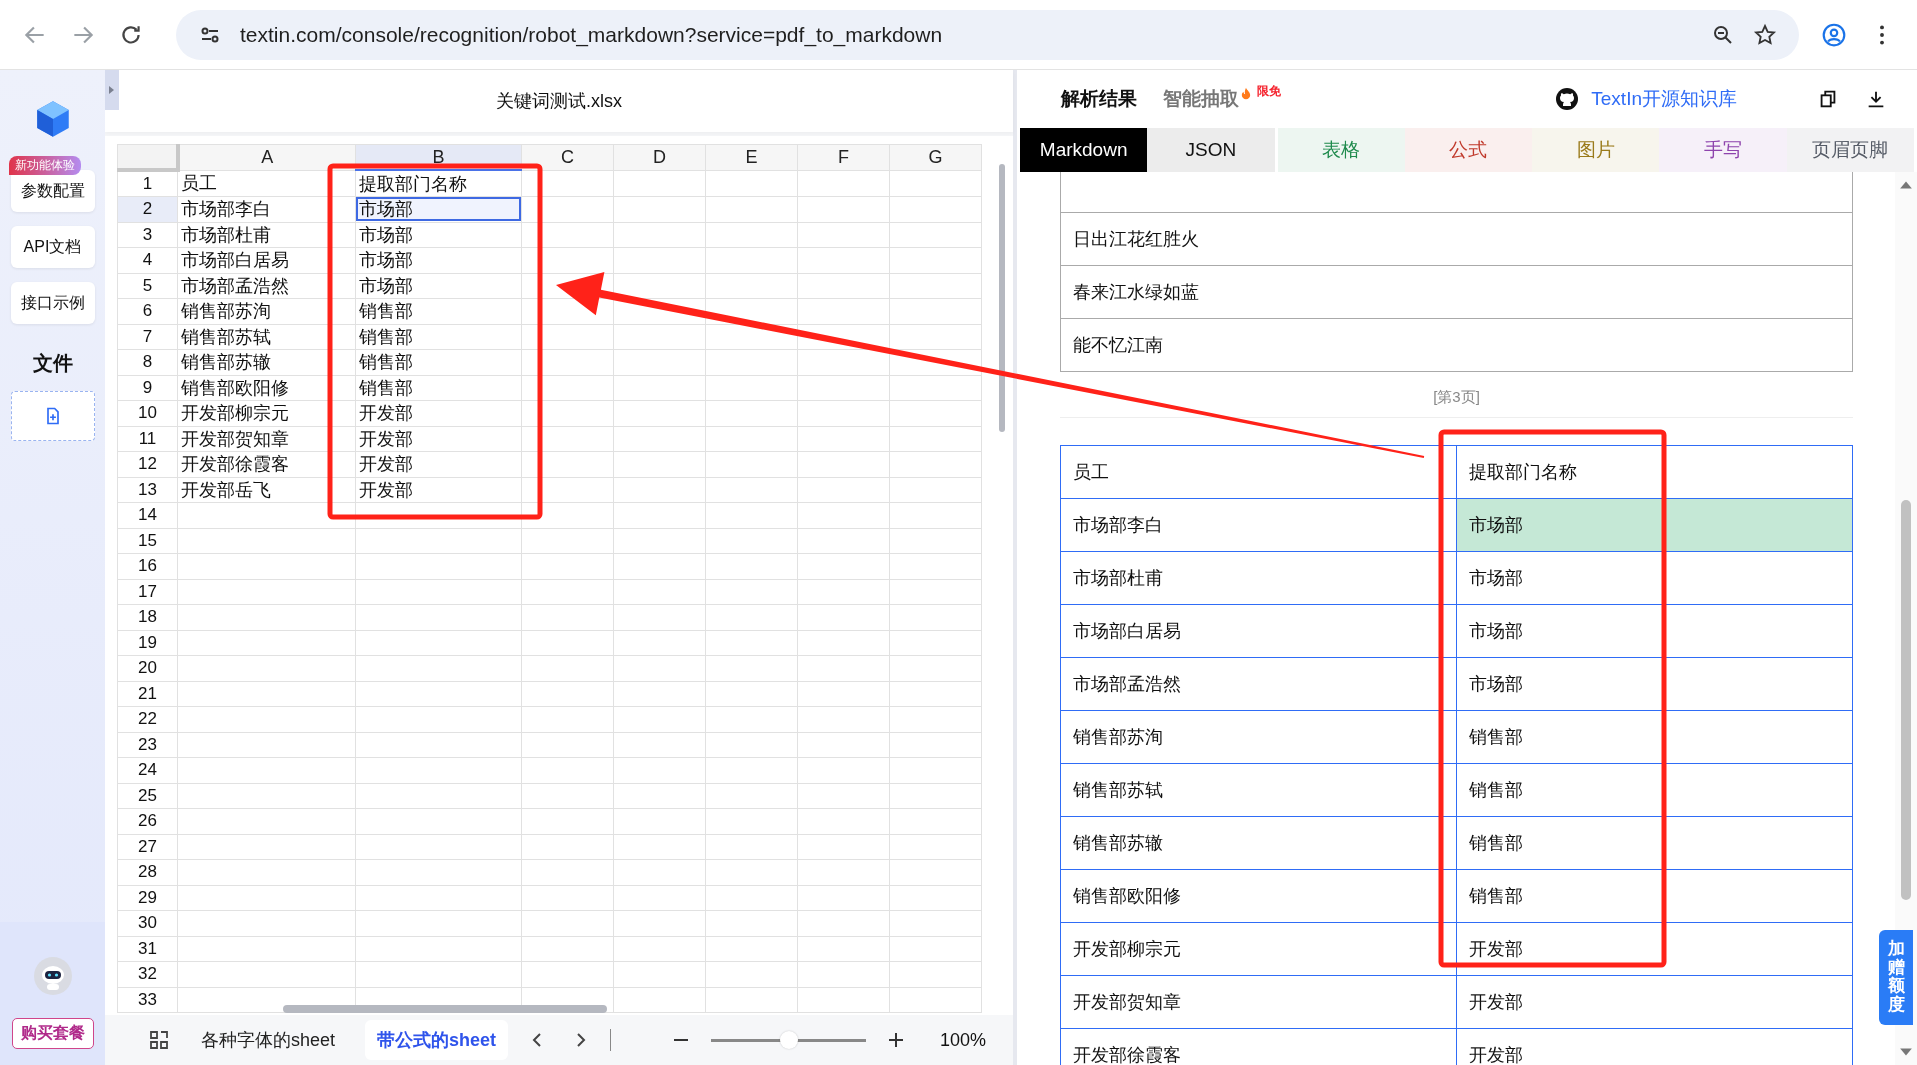 This screenshot has width=1917, height=1065. Describe the element at coordinates (987, 34) in the screenshot. I see `address-bar: textin.com/console/recognition/robot_markdown?service=pdf_to_markdown` at that location.